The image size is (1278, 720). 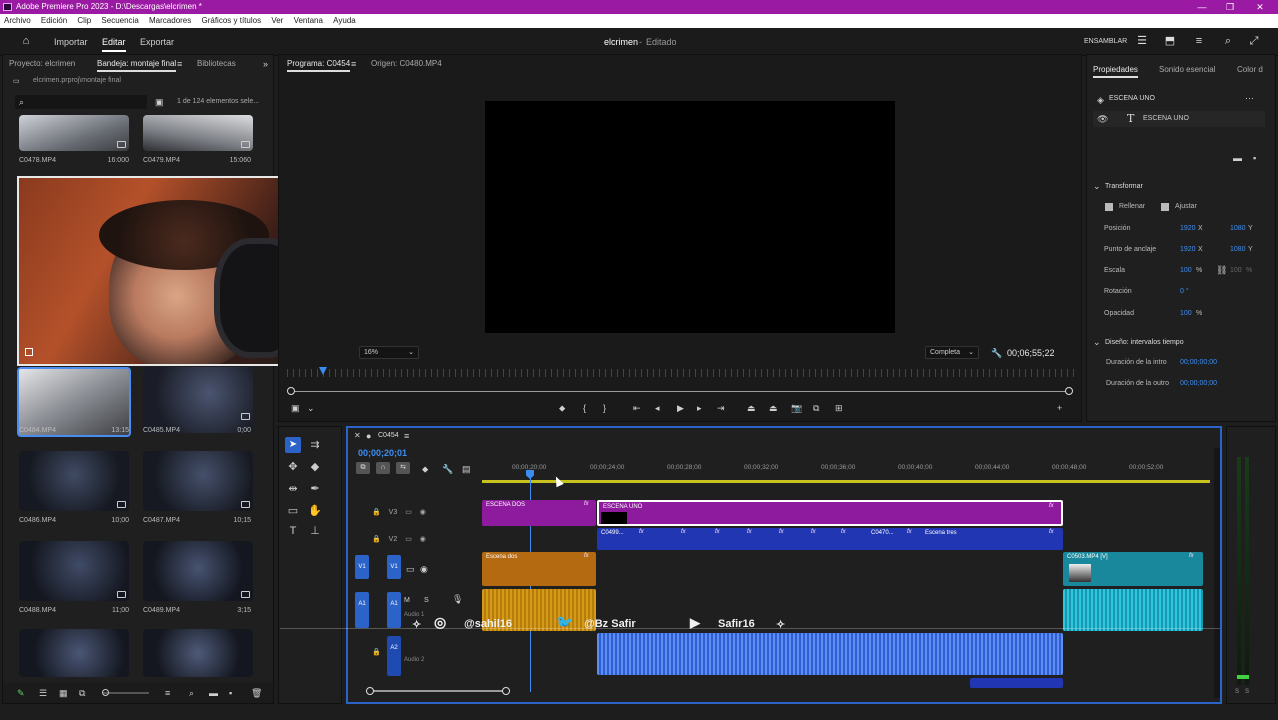 What do you see at coordinates (319, 65) in the screenshot?
I see `tab-program: Programa: C0454` at bounding box center [319, 65].